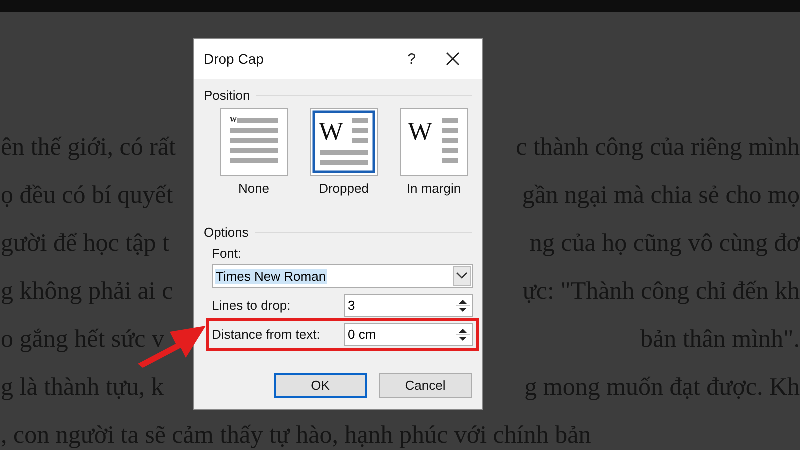 This screenshot has width=800, height=450. I want to click on font-dropdown: Times New Roman, so click(342, 276).